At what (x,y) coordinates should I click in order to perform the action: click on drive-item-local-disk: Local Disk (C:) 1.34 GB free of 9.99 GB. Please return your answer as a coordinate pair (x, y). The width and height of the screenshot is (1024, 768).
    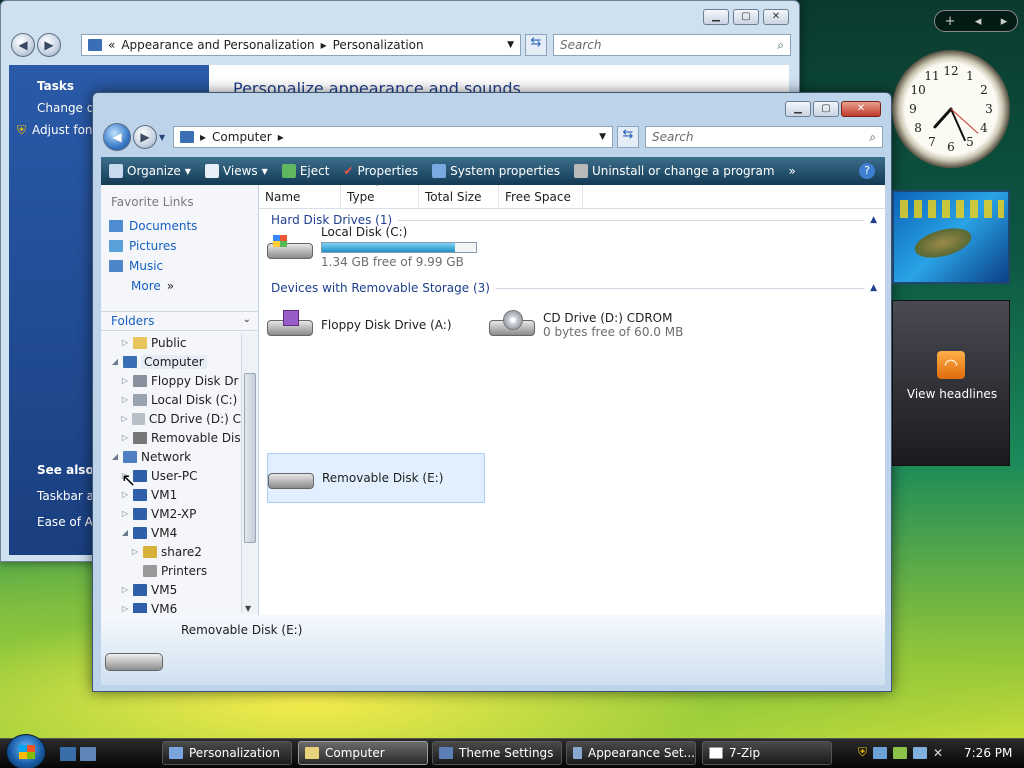
    Looking at the image, I should click on (377, 250).